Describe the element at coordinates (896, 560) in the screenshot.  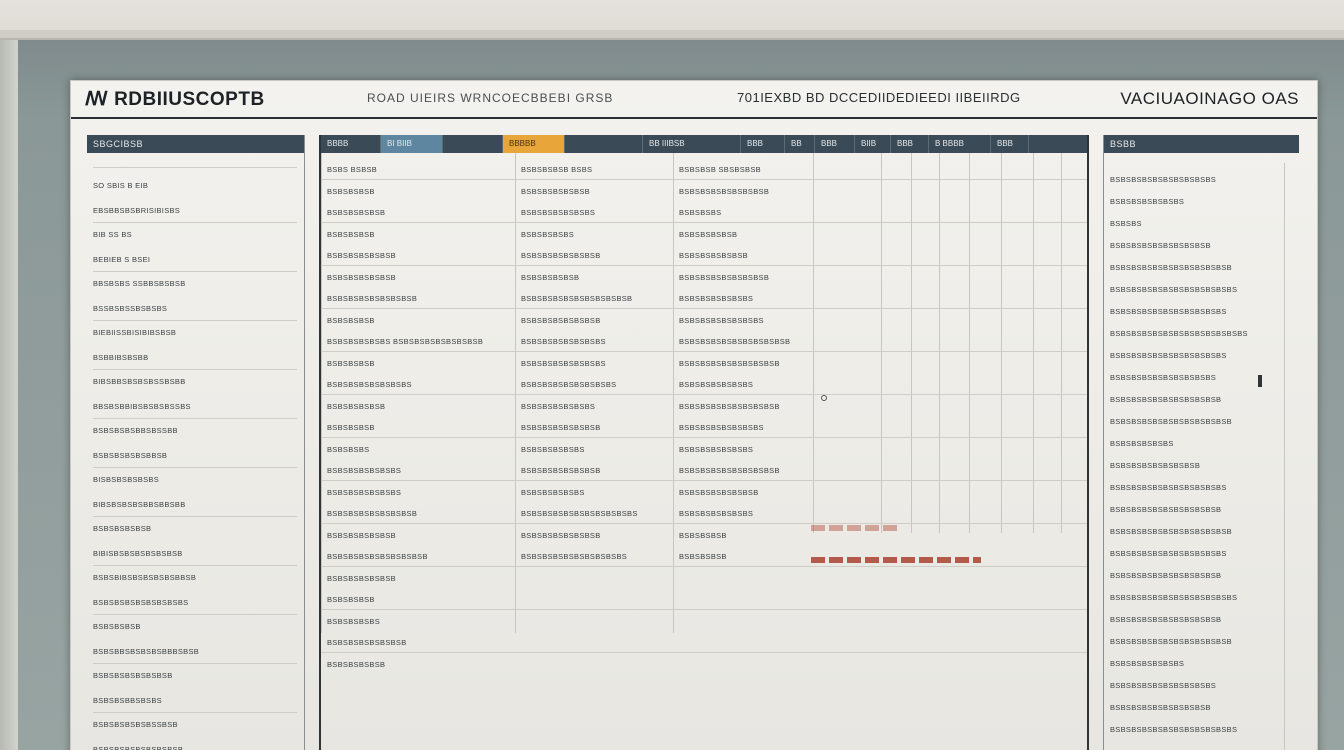
I see `schedule-timeline-bar` at that location.